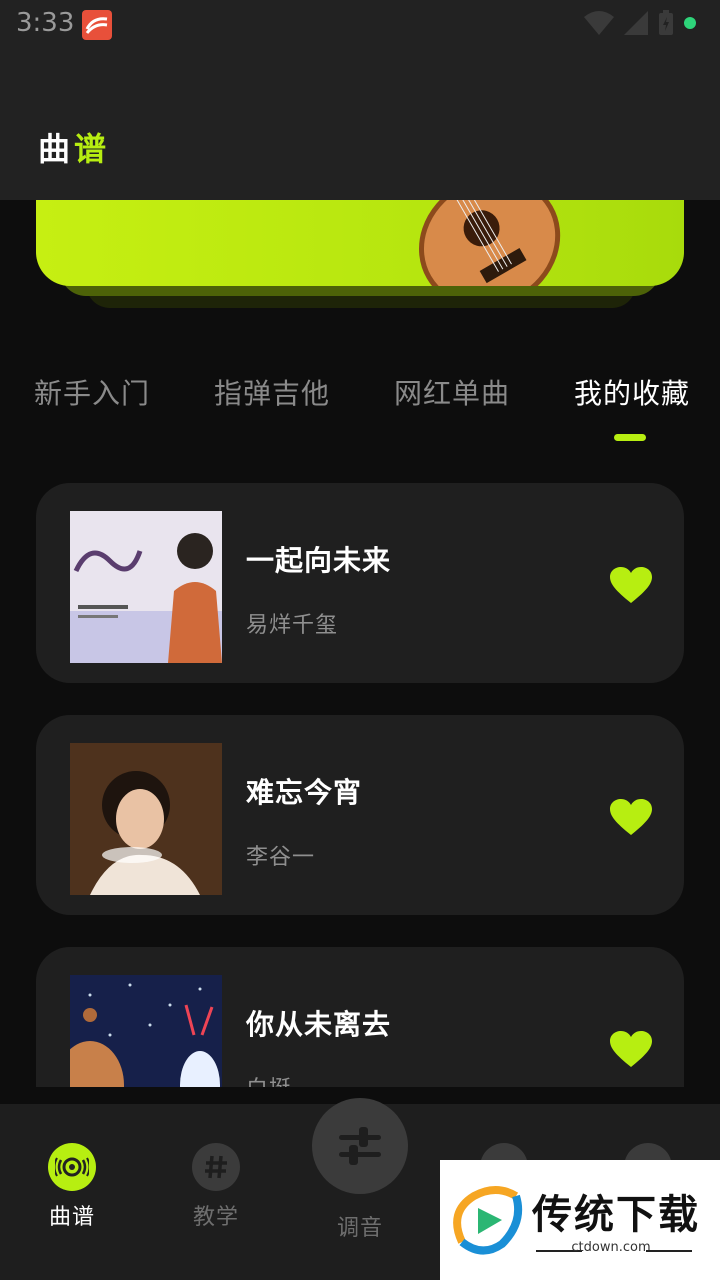  What do you see at coordinates (360, 583) in the screenshot?
I see `song-card: 一起向未来 易烊千玺` at bounding box center [360, 583].